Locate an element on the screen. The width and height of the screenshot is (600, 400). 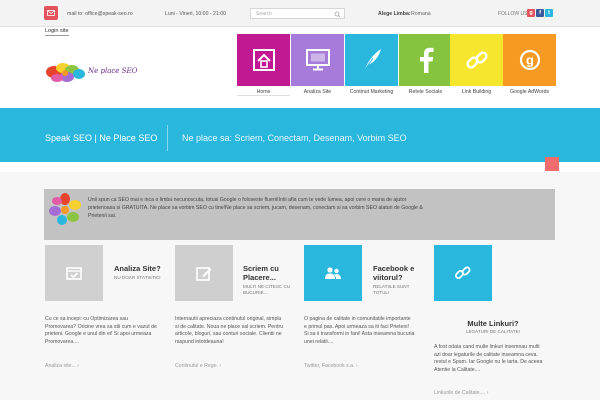
search-input: Search is located at coordinates (297, 13).